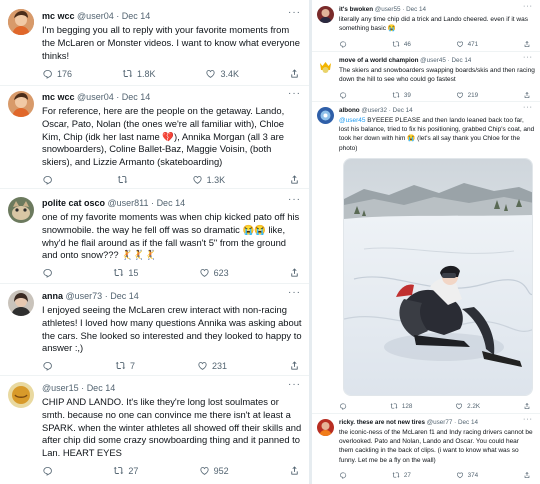 This screenshot has height=484, width=540. What do you see at coordinates (349, 110) in the screenshot?
I see `author-name: albono` at bounding box center [349, 110].